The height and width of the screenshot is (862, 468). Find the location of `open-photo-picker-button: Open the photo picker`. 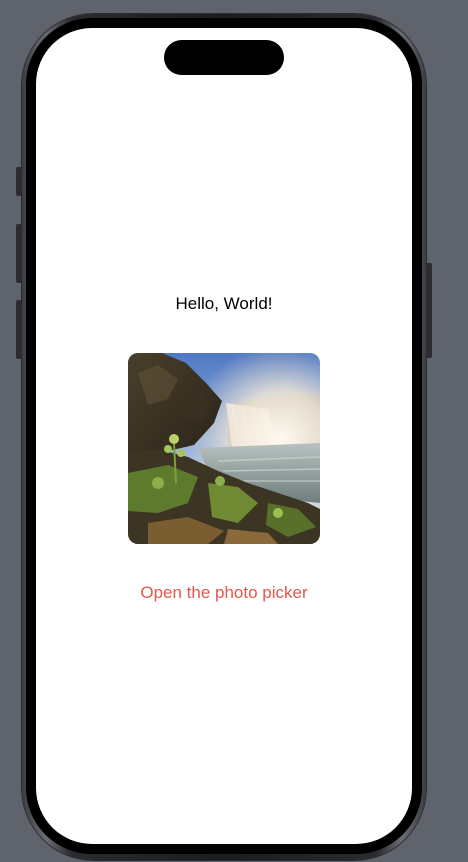

open-photo-picker-button: Open the photo picker is located at coordinates (224, 593).